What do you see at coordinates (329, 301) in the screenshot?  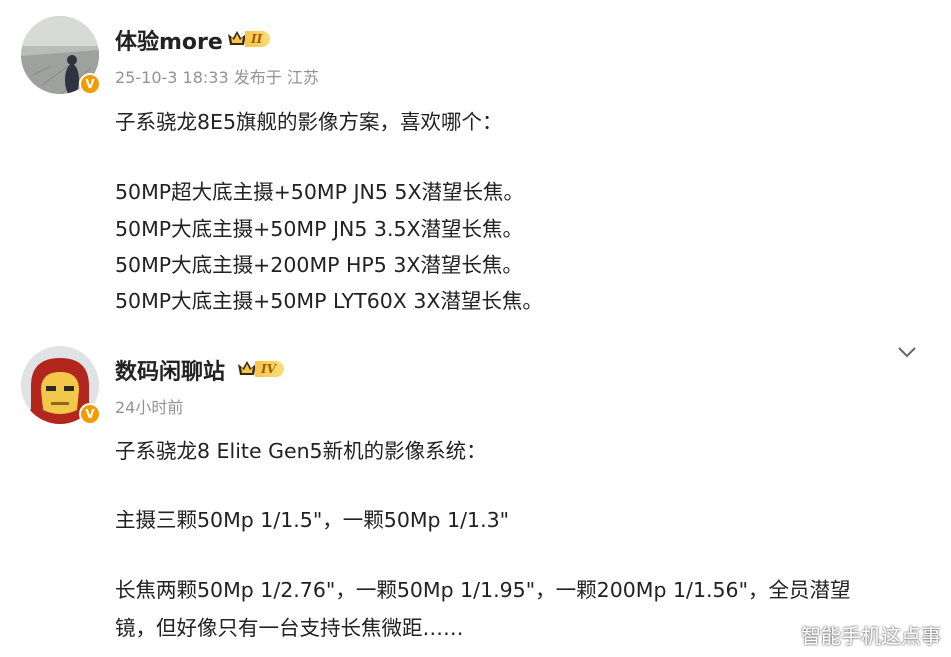 I see `post-text-line: 50MP大底主摄+50MP LYT60X 3X潜望长焦。` at bounding box center [329, 301].